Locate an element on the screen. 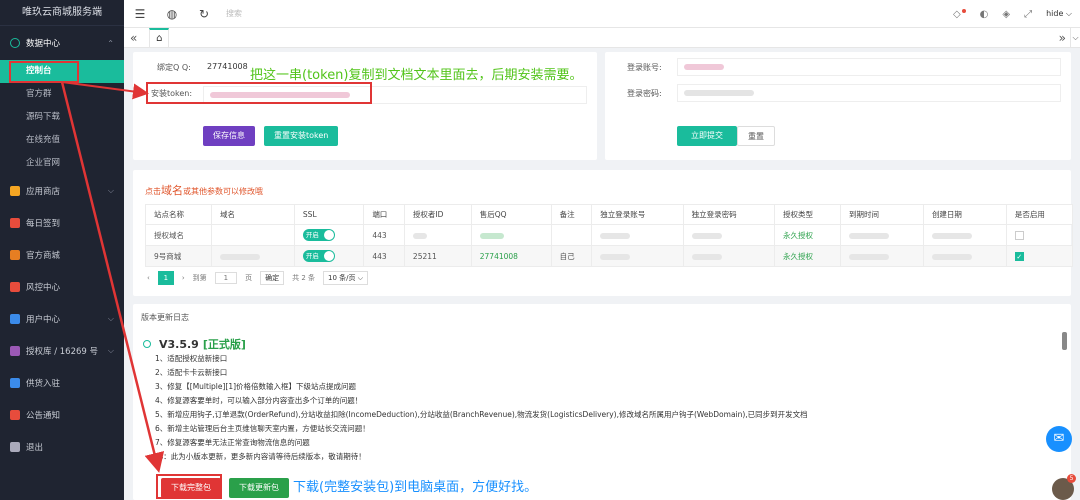 The width and height of the screenshot is (1080, 500). avatar-badge: 5 is located at coordinates (1071, 478).